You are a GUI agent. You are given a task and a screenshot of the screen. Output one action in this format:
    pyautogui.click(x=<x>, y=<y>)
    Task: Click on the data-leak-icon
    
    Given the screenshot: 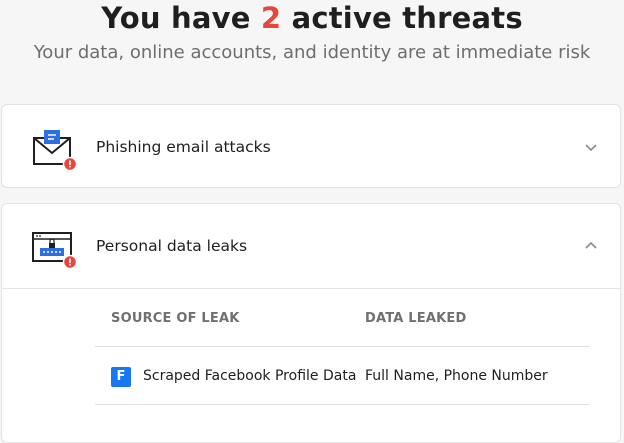 What is the action you would take?
    pyautogui.click(x=55, y=251)
    